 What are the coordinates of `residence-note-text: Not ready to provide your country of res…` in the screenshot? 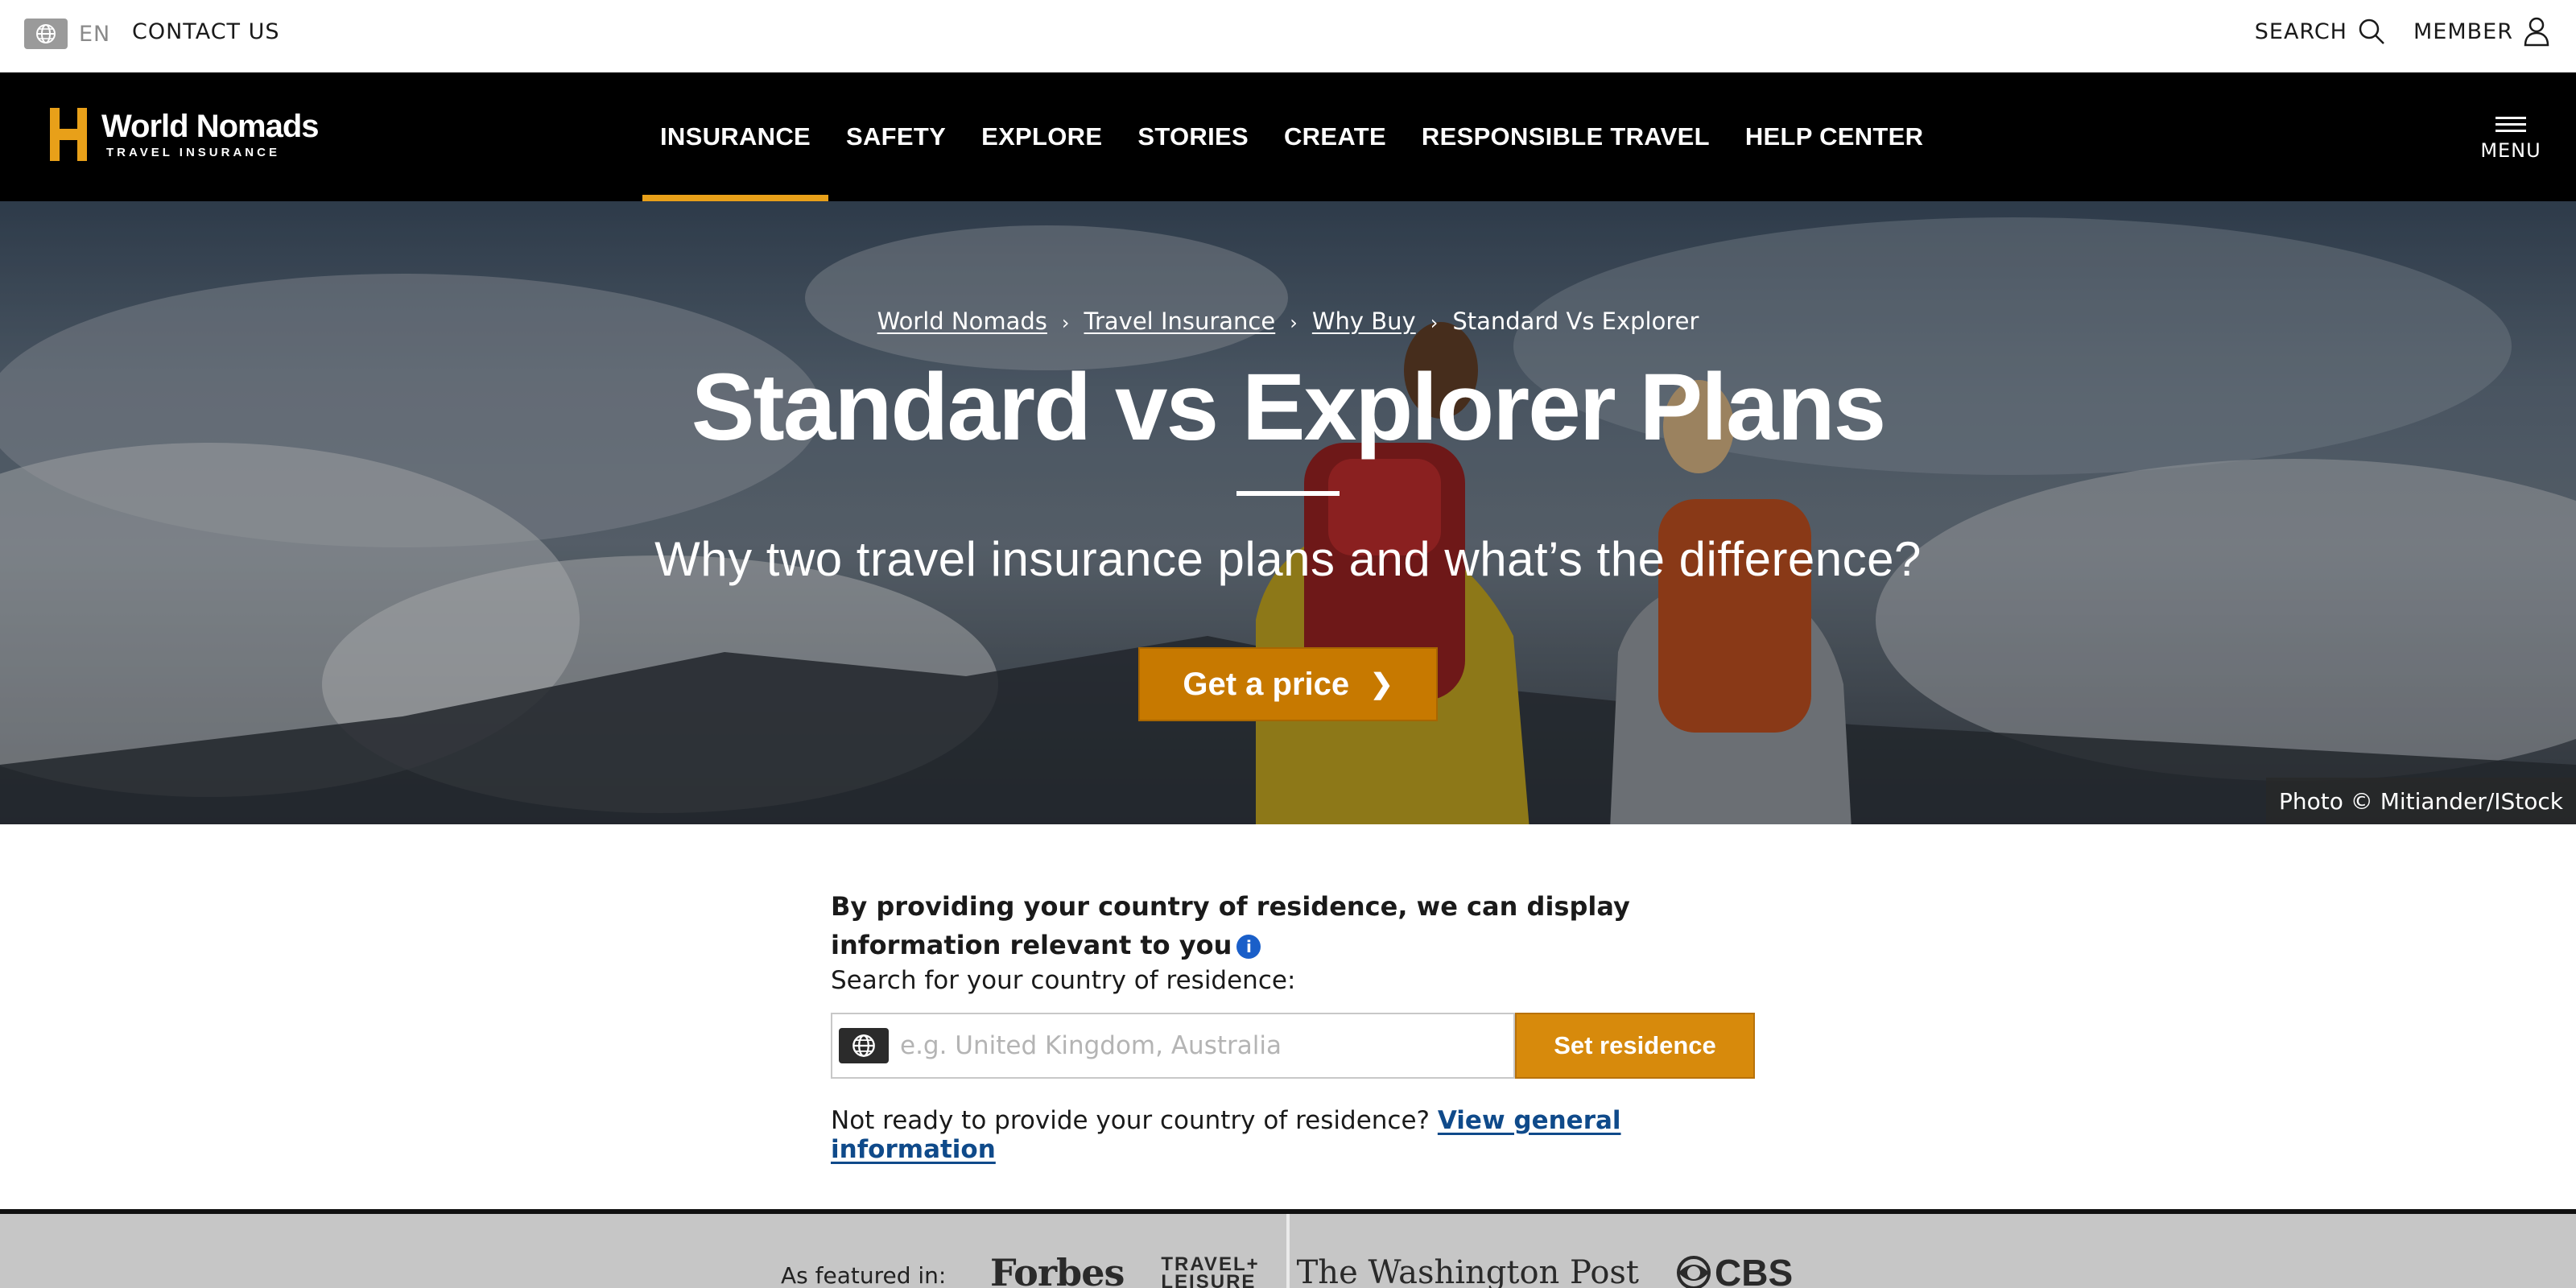 It's located at (1130, 1120).